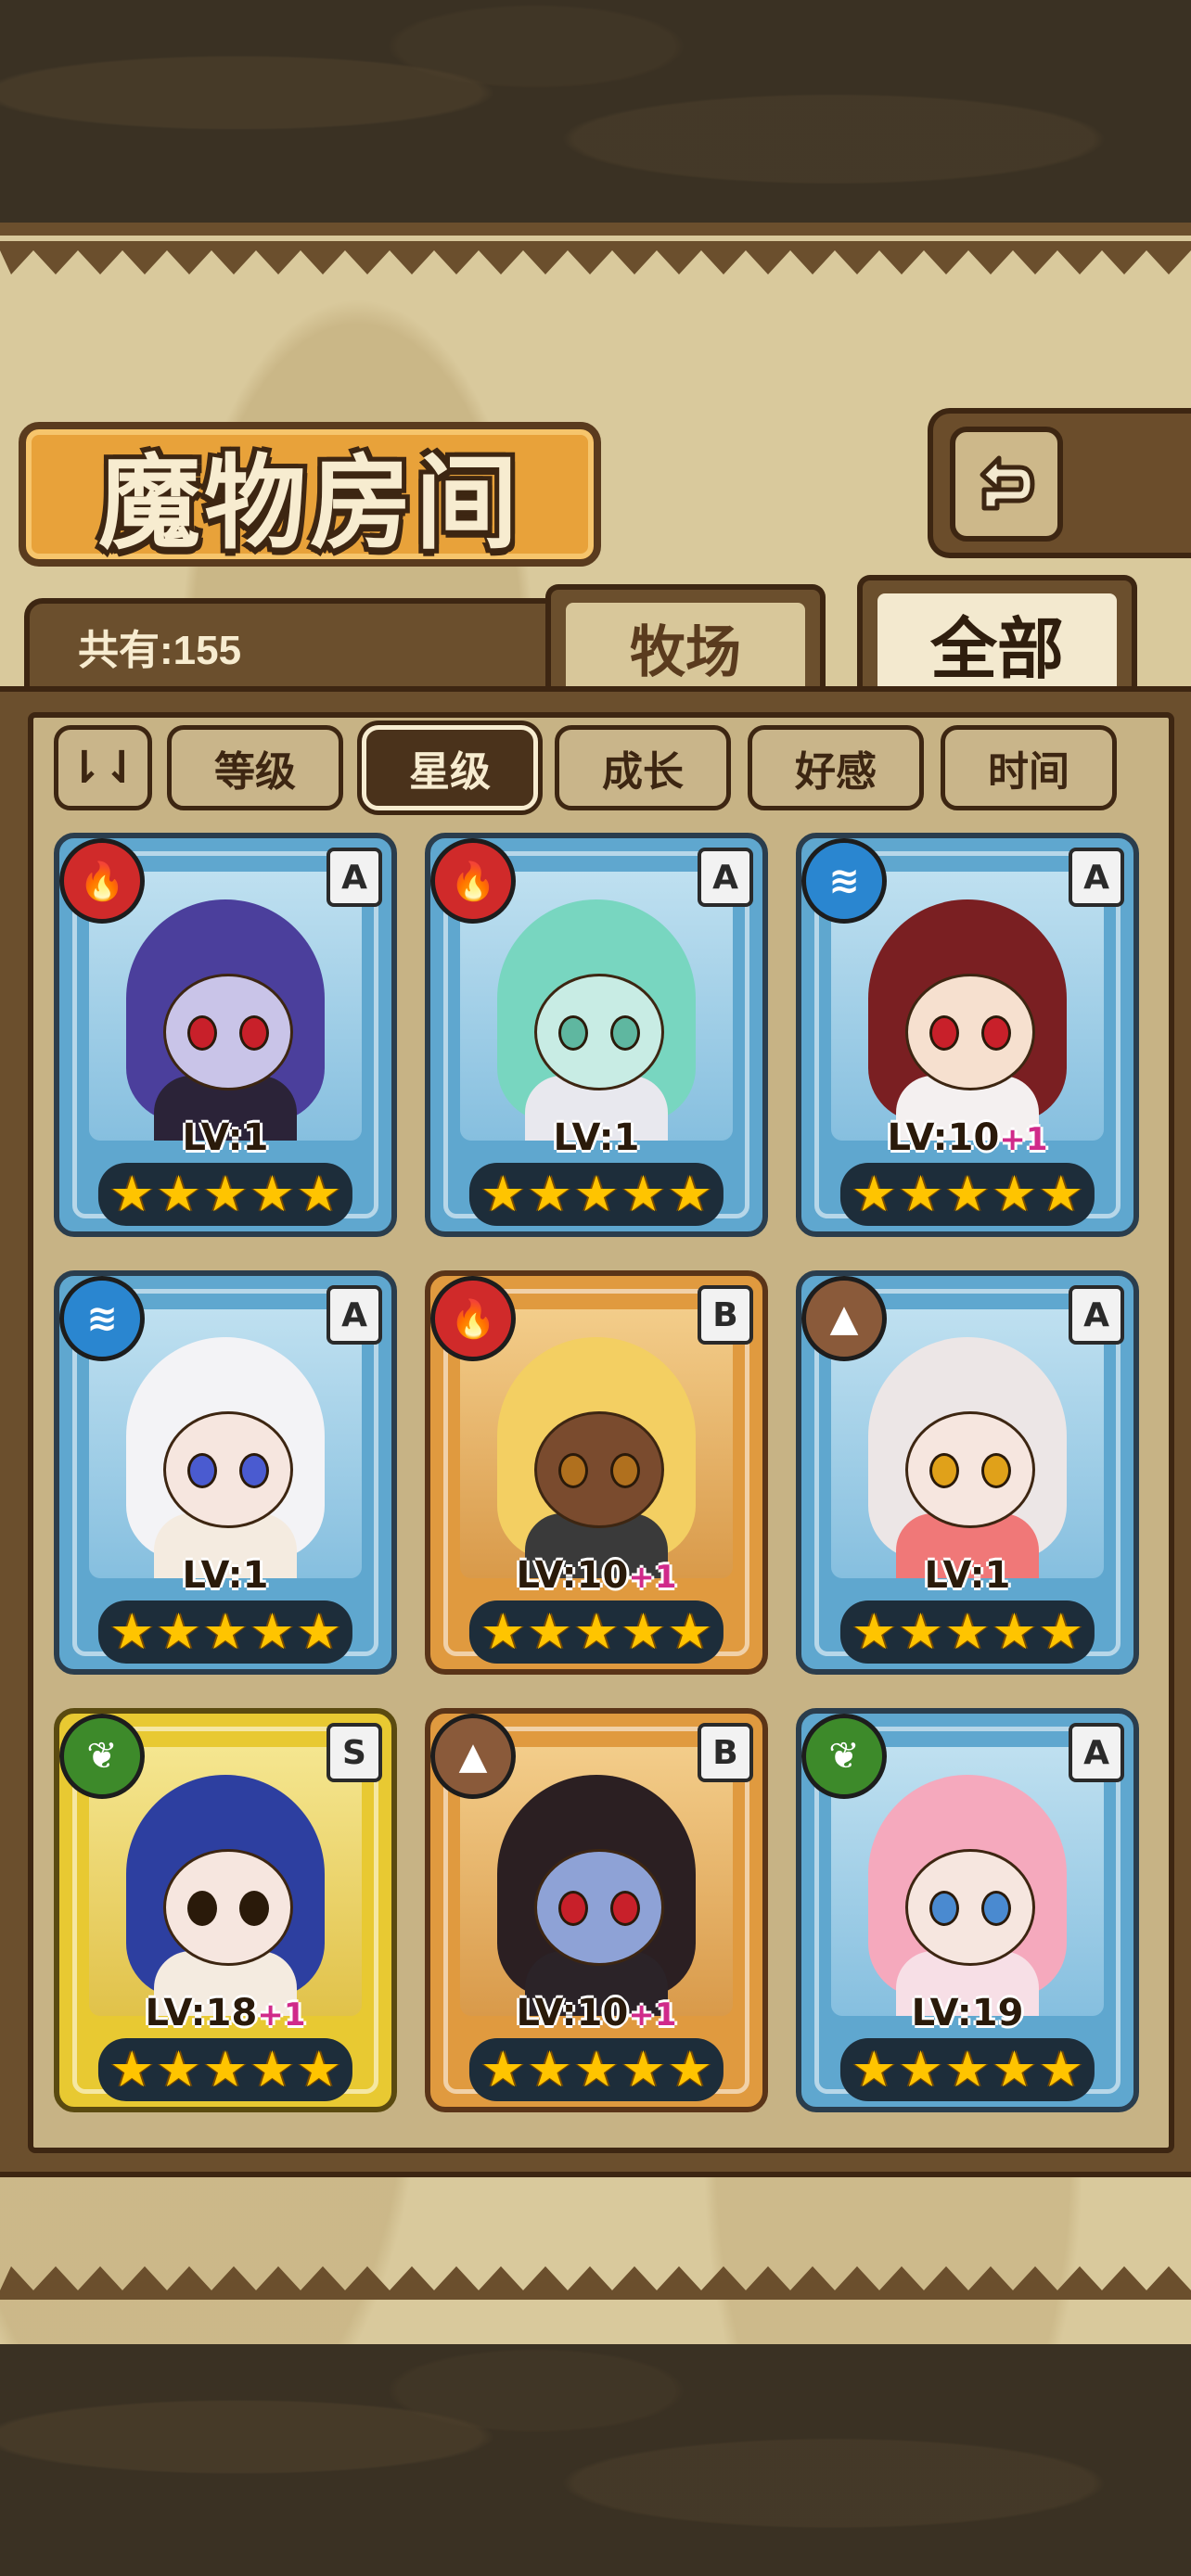  What do you see at coordinates (836, 767) in the screenshot?
I see `sort-by-affection-button: 好感` at bounding box center [836, 767].